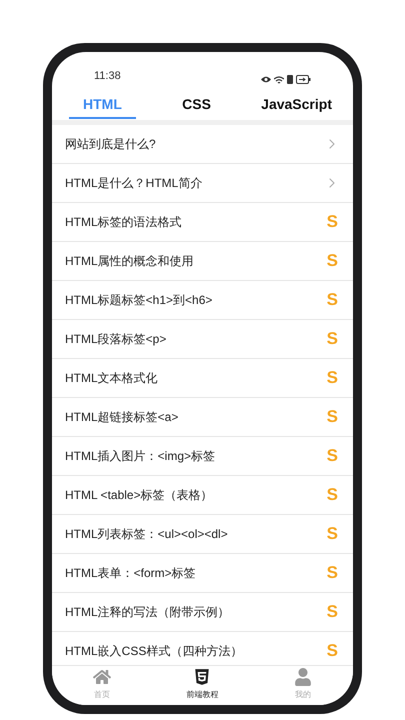 The height and width of the screenshot is (720, 405). Describe the element at coordinates (111, 378) in the screenshot. I see `lesson-title: HTML文本格式化` at that location.